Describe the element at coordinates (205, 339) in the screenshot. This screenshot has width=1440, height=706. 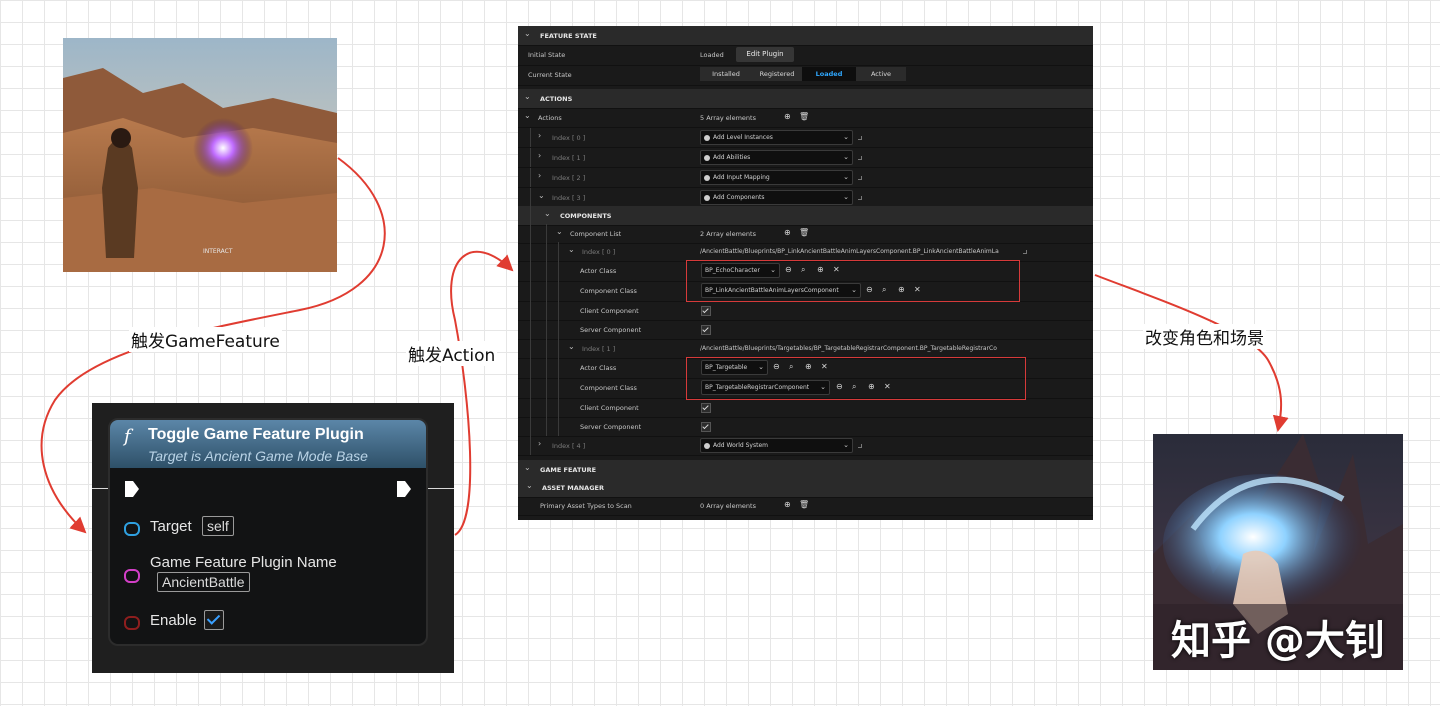
I see `caption-trigger-game-feature: 触发GameFeature` at that location.